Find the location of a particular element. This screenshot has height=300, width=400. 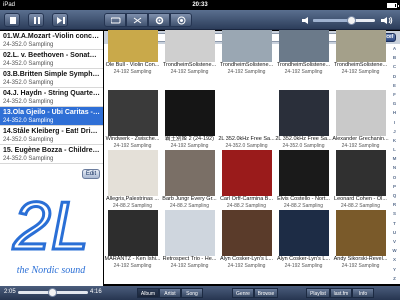

index-letter: B is located at coordinates (394, 57).